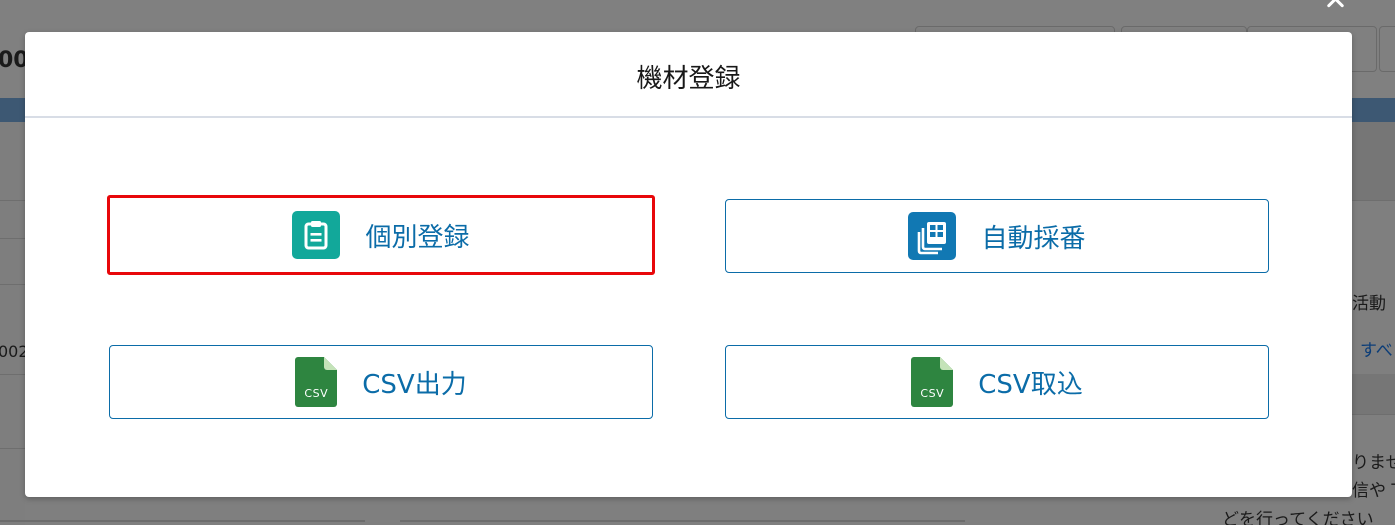 This screenshot has width=1395, height=525. Describe the element at coordinates (417, 237) in the screenshot. I see `individual-registration-label: 個別登録` at that location.